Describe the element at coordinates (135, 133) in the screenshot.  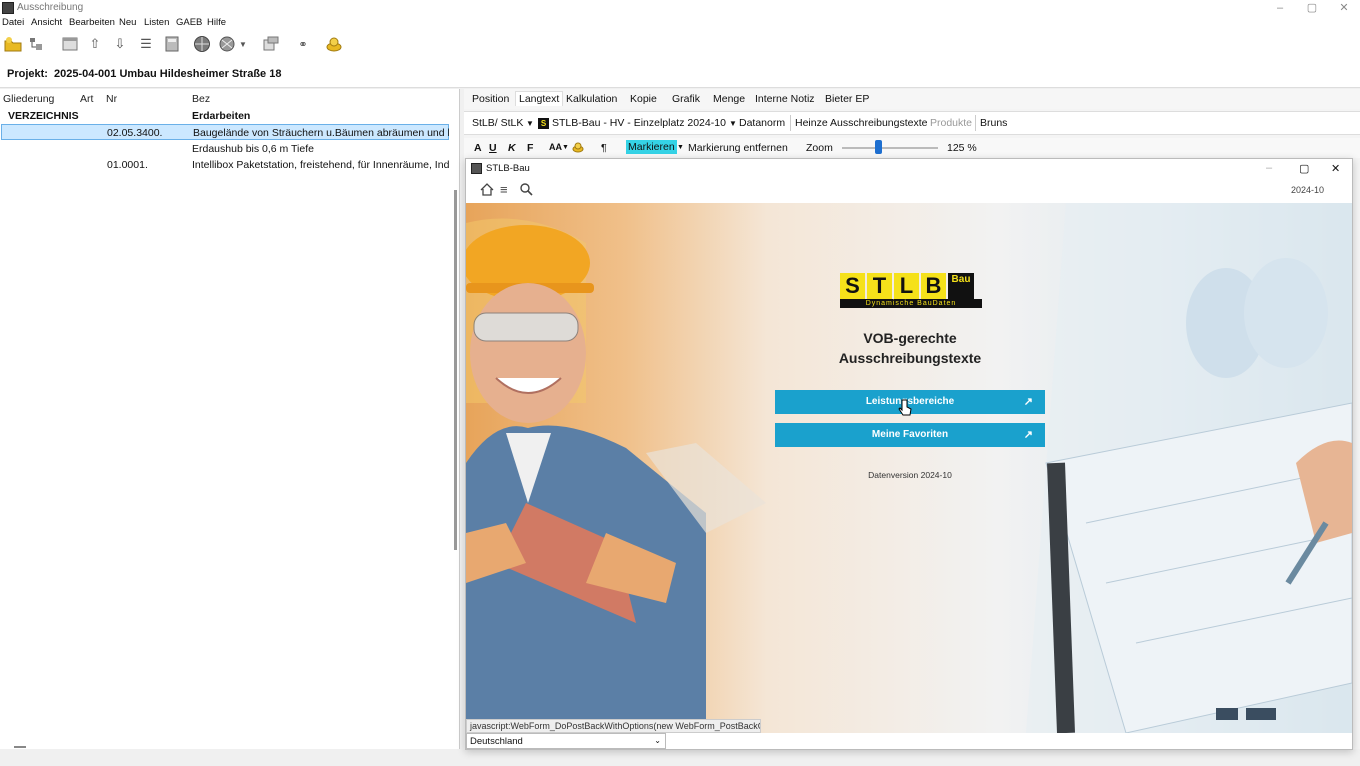
I see `row-nr: 02.05.3400.` at that location.